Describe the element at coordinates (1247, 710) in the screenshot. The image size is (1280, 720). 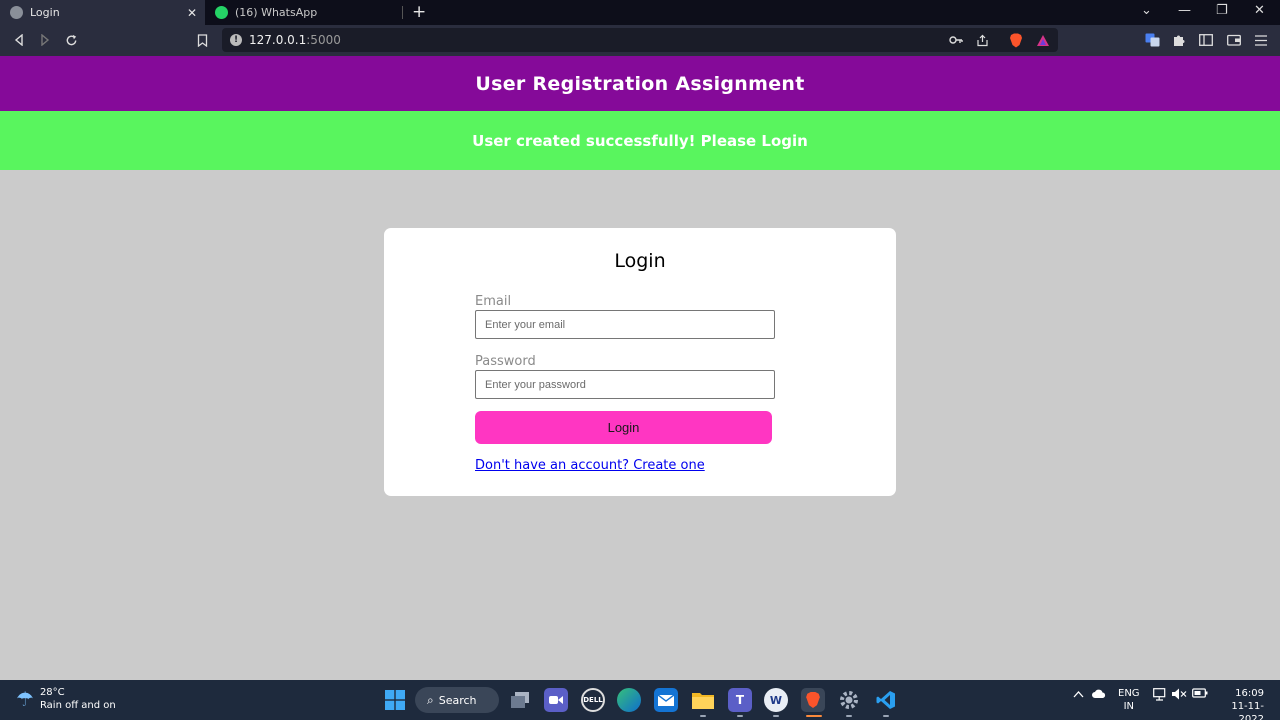
I see `clock-date: 11-11-2022` at that location.